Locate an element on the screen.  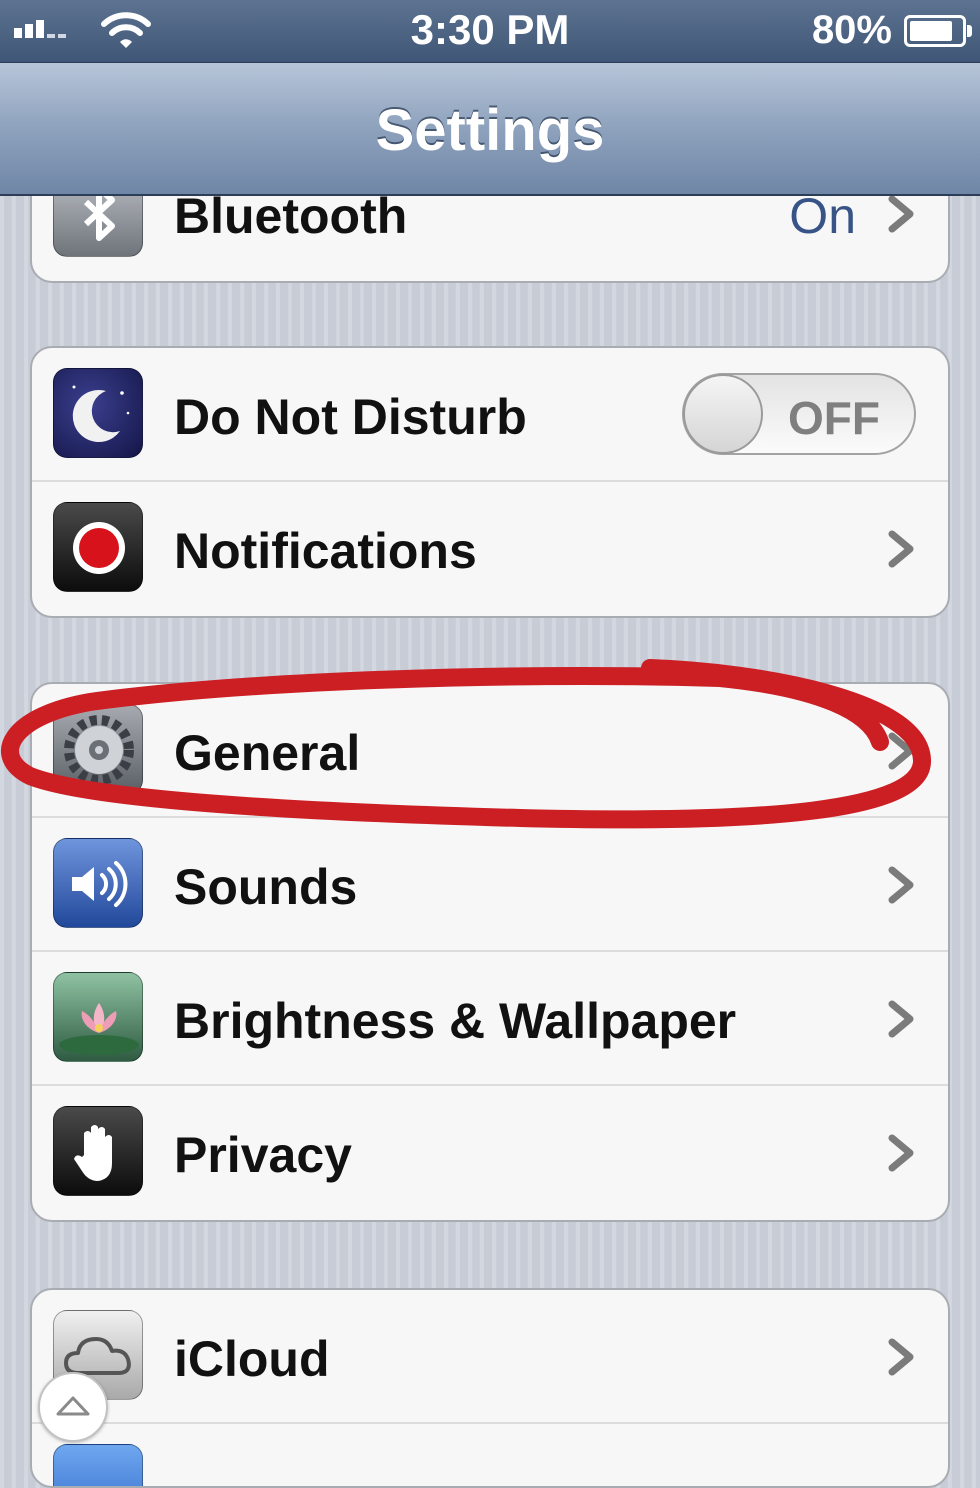
settings-group-accounts: iCloud is located at coordinates (490, 1388).